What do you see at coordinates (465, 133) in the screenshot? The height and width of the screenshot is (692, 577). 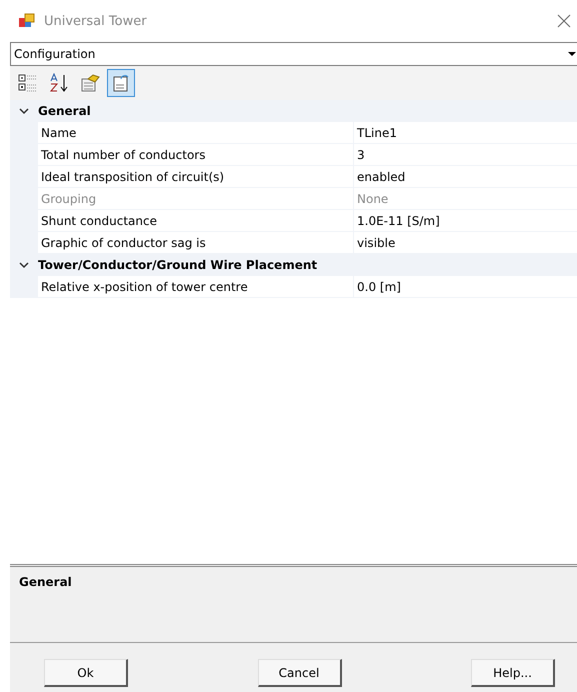 I see `property-value: TLine1` at bounding box center [465, 133].